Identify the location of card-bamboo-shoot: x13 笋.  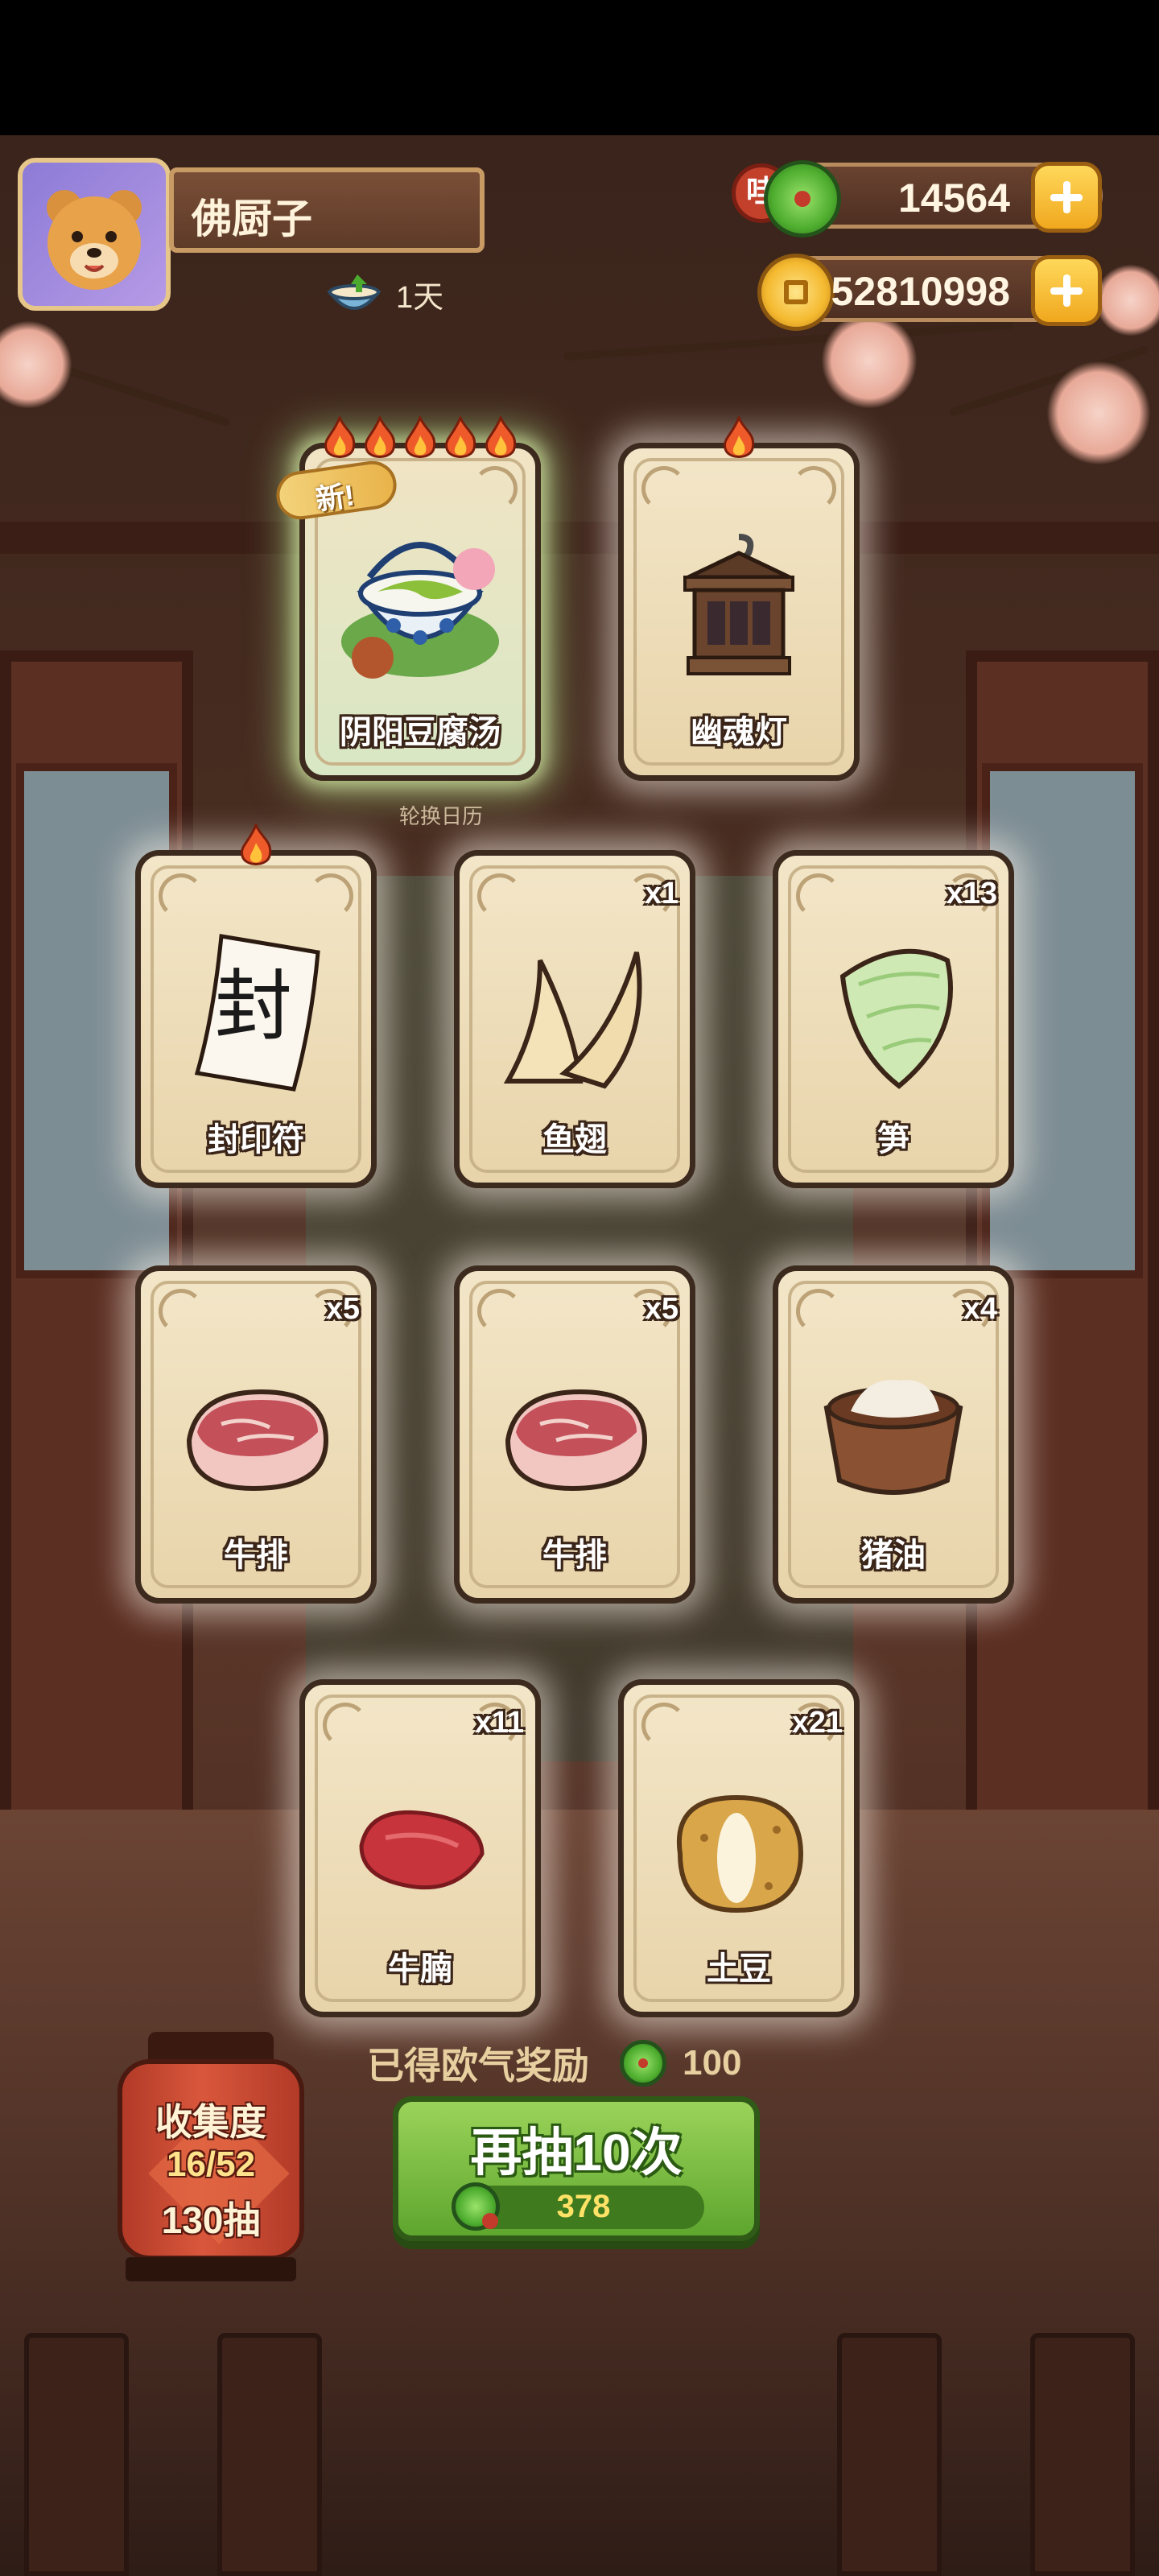
(893, 1019).